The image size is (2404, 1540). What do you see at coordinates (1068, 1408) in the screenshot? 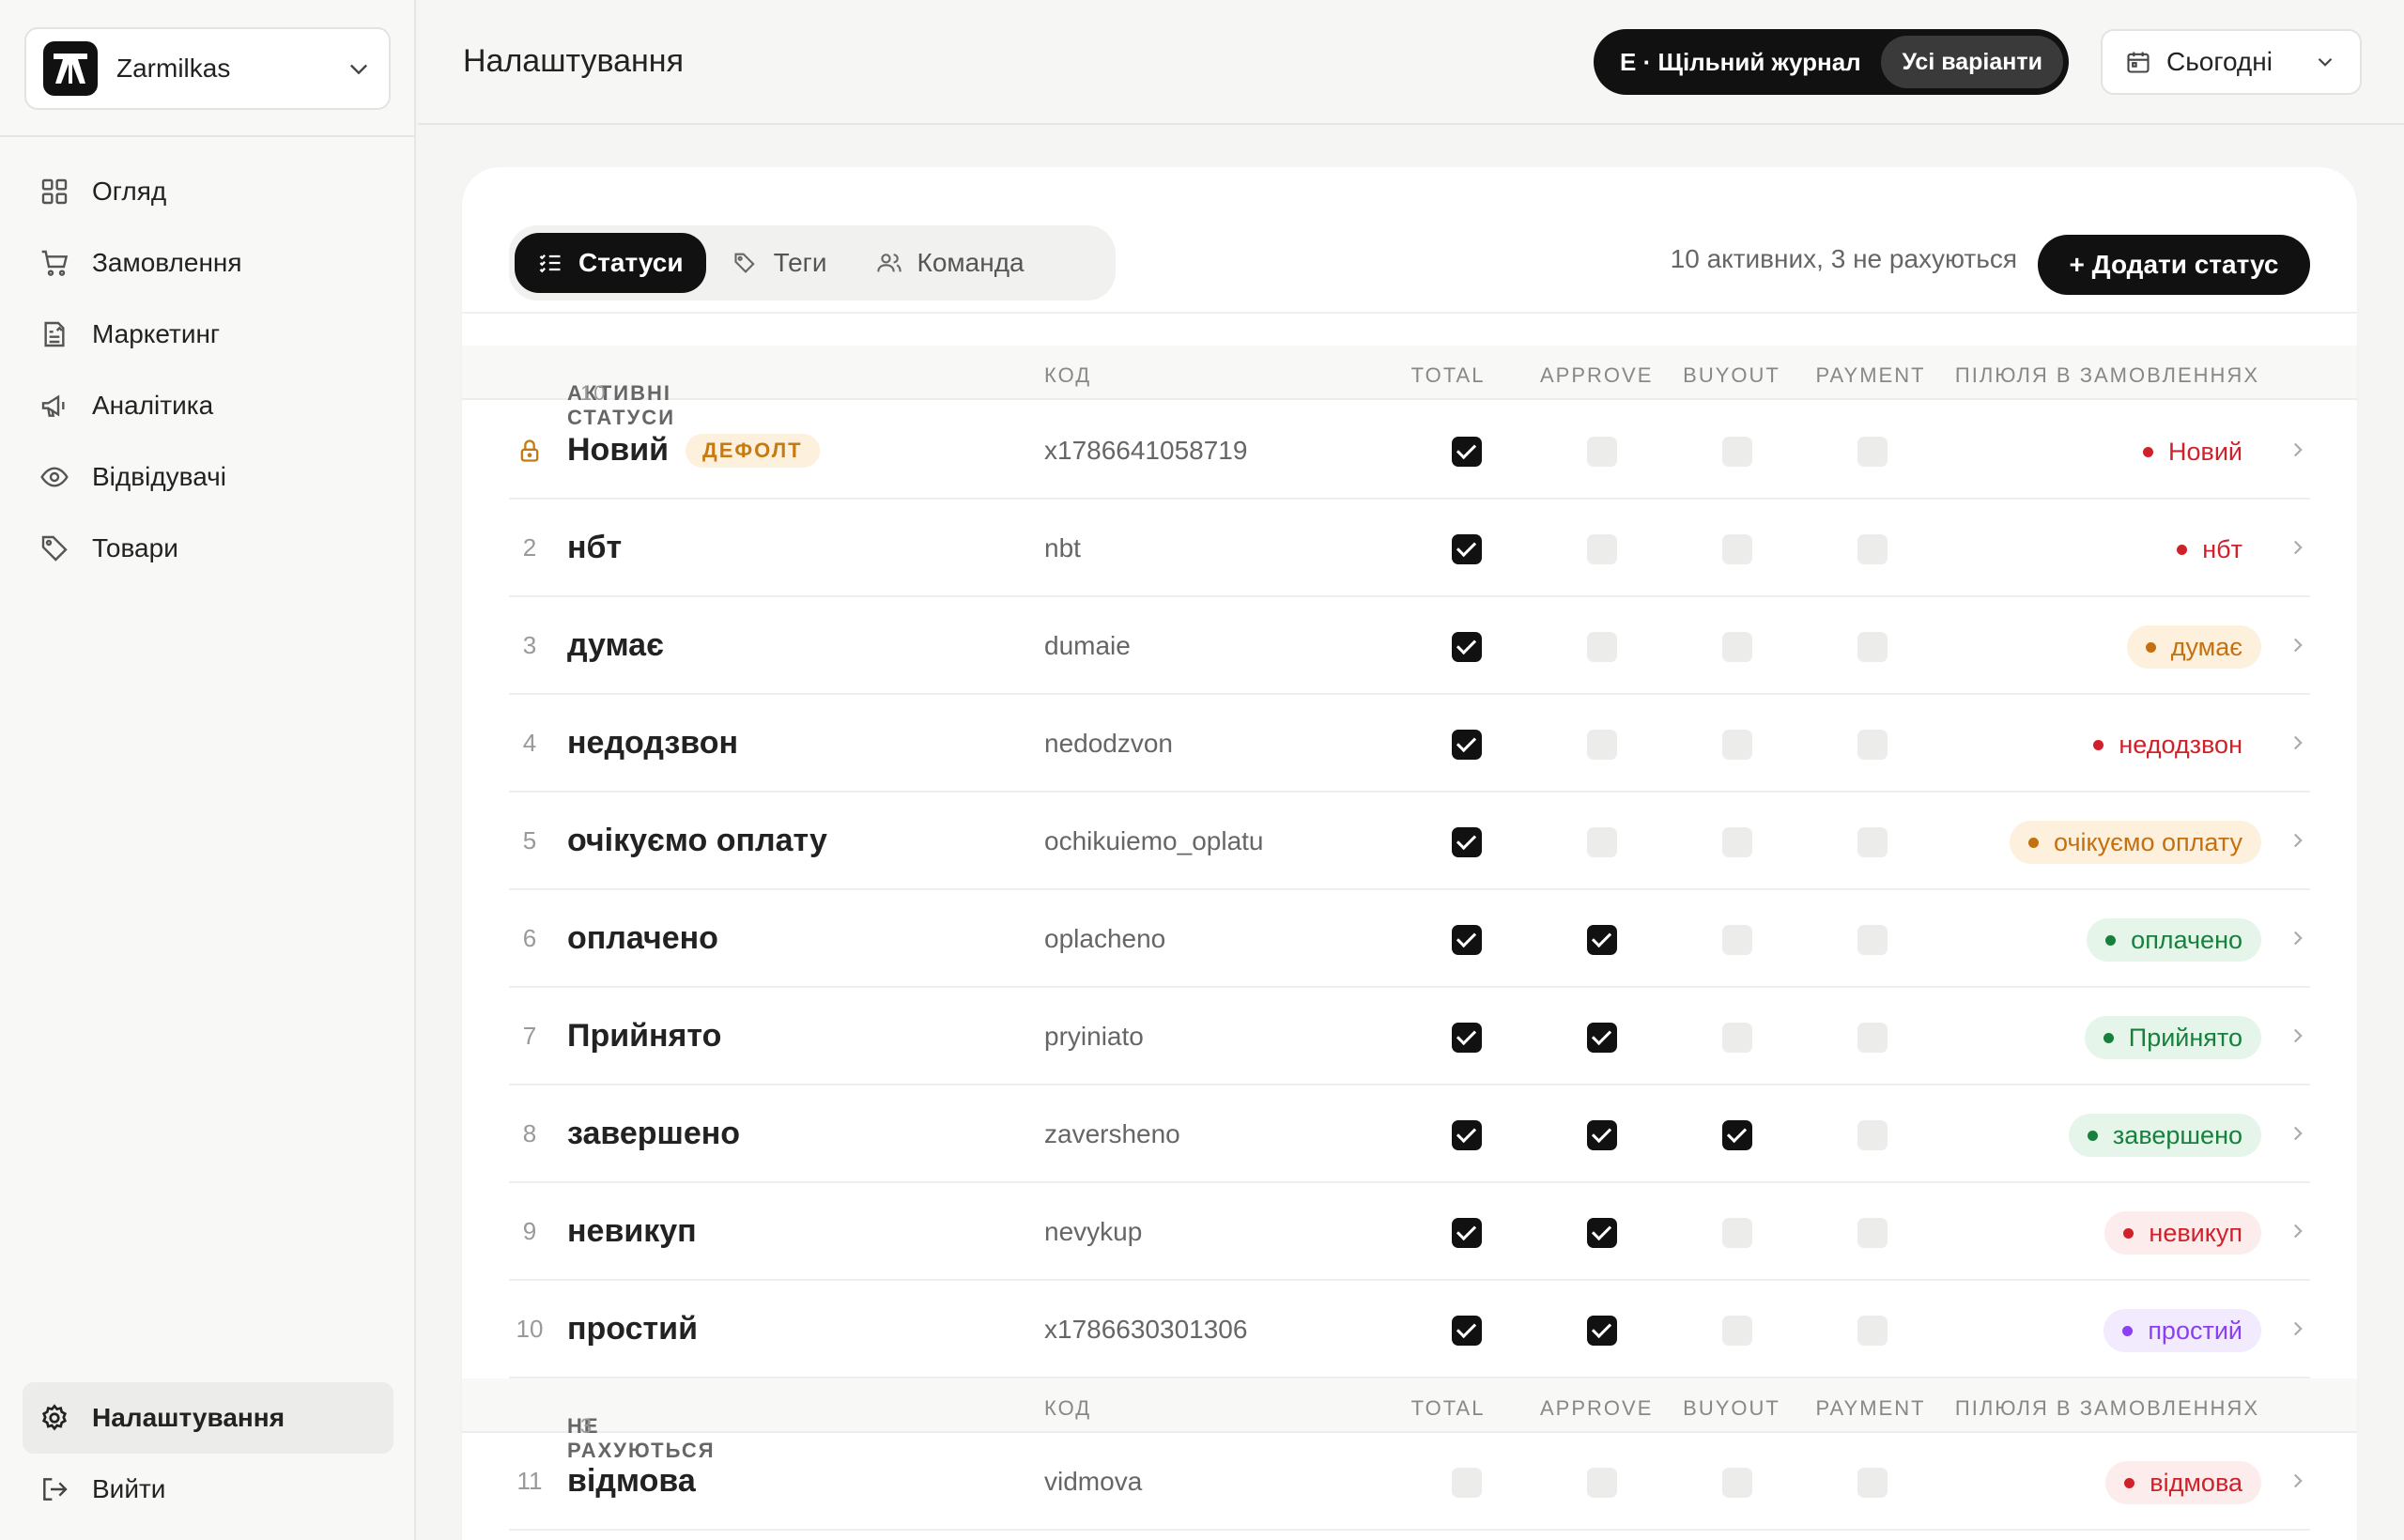
I see `column-code: КОД` at bounding box center [1068, 1408].